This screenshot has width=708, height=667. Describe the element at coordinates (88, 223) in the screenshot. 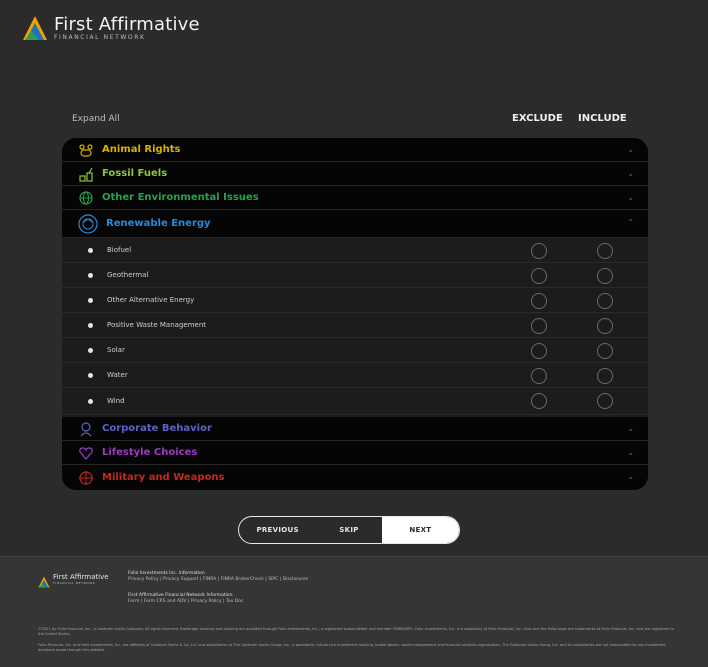

I see `recycle-icon` at that location.